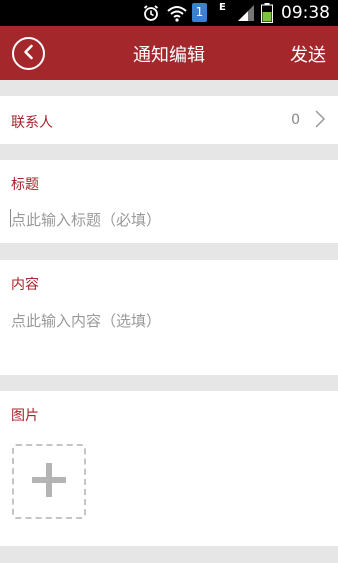 This screenshot has height=563, width=338. I want to click on alarm-icon, so click(151, 15).